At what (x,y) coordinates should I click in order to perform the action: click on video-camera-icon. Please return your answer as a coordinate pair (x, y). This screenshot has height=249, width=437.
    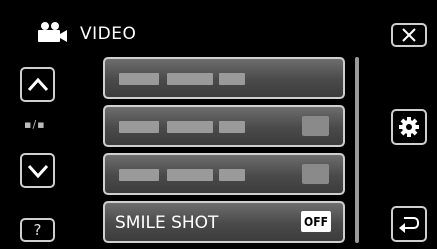
    Looking at the image, I should click on (52, 32).